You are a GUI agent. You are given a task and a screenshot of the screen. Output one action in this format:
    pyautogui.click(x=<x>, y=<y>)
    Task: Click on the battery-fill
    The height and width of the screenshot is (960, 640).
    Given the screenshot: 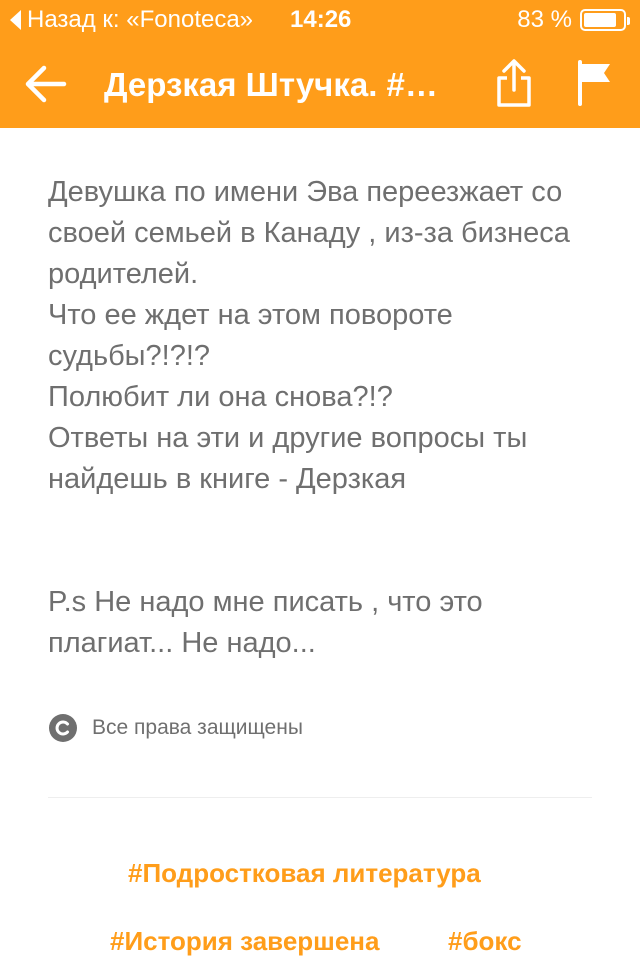 What is the action you would take?
    pyautogui.click(x=600, y=20)
    